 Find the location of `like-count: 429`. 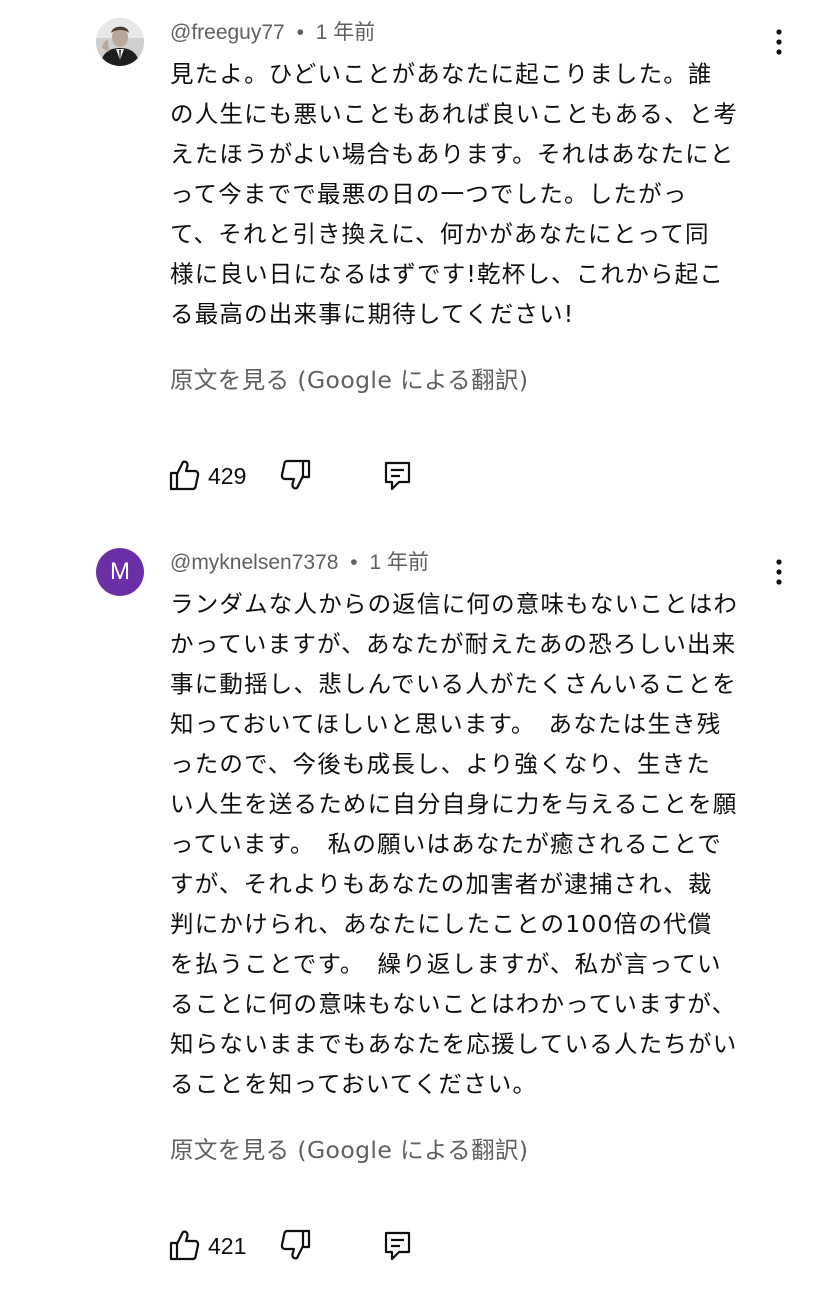

like-count: 429 is located at coordinates (227, 476).